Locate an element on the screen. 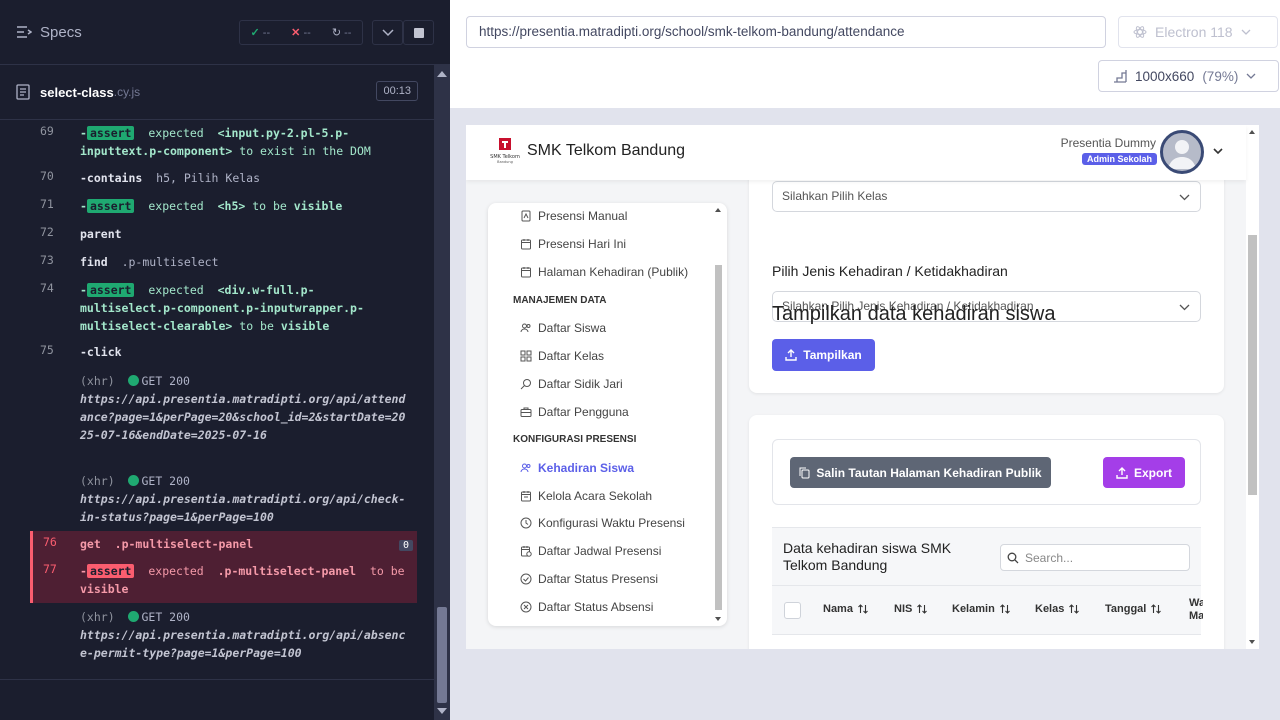 The height and width of the screenshot is (720, 1280). command-row: 71 - assert expected <h5> to be visible is located at coordinates (223, 207).